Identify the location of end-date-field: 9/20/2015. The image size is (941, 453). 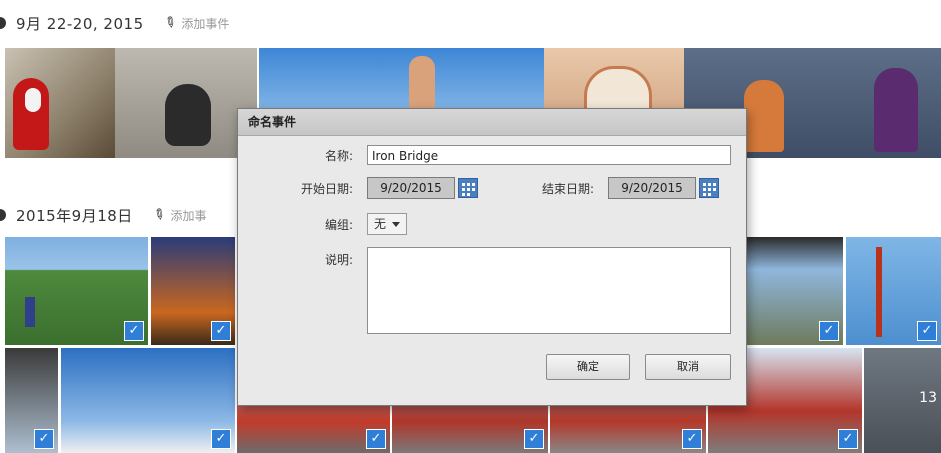
(652, 188).